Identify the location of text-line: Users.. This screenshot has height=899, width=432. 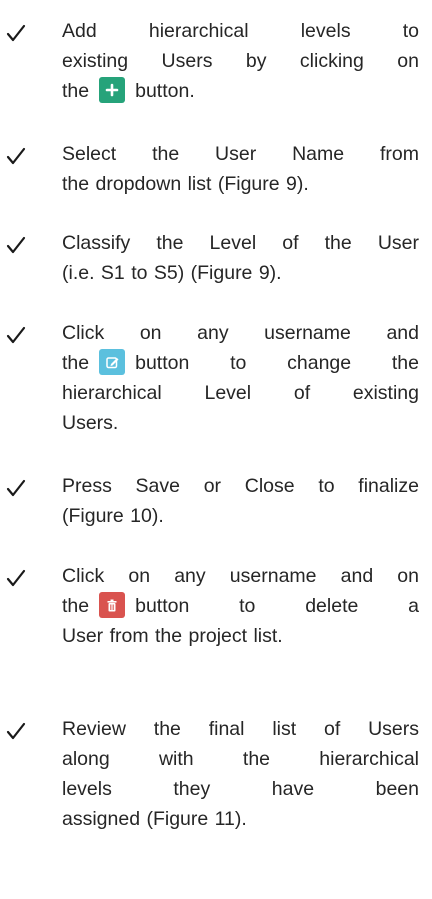
(90, 423).